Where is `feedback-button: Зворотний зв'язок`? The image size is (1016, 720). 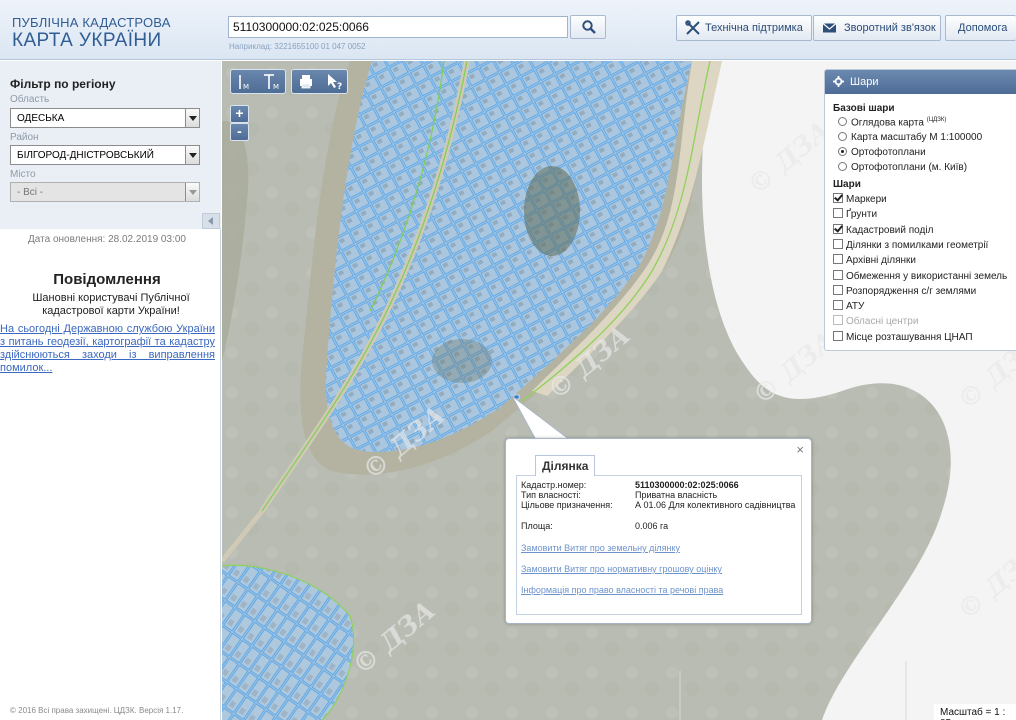 feedback-button: Зворотний зв'язок is located at coordinates (877, 28).